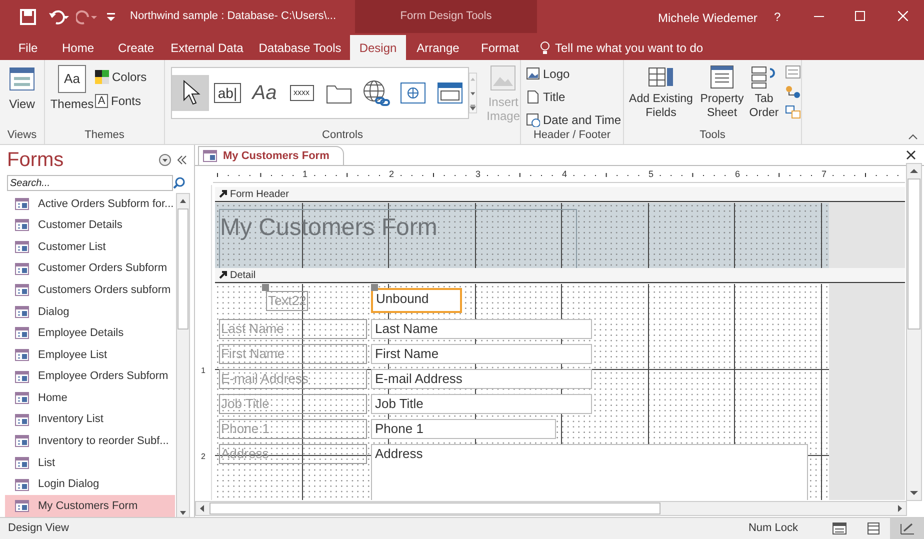  What do you see at coordinates (413, 93) in the screenshot?
I see `web-browser-icon` at bounding box center [413, 93].